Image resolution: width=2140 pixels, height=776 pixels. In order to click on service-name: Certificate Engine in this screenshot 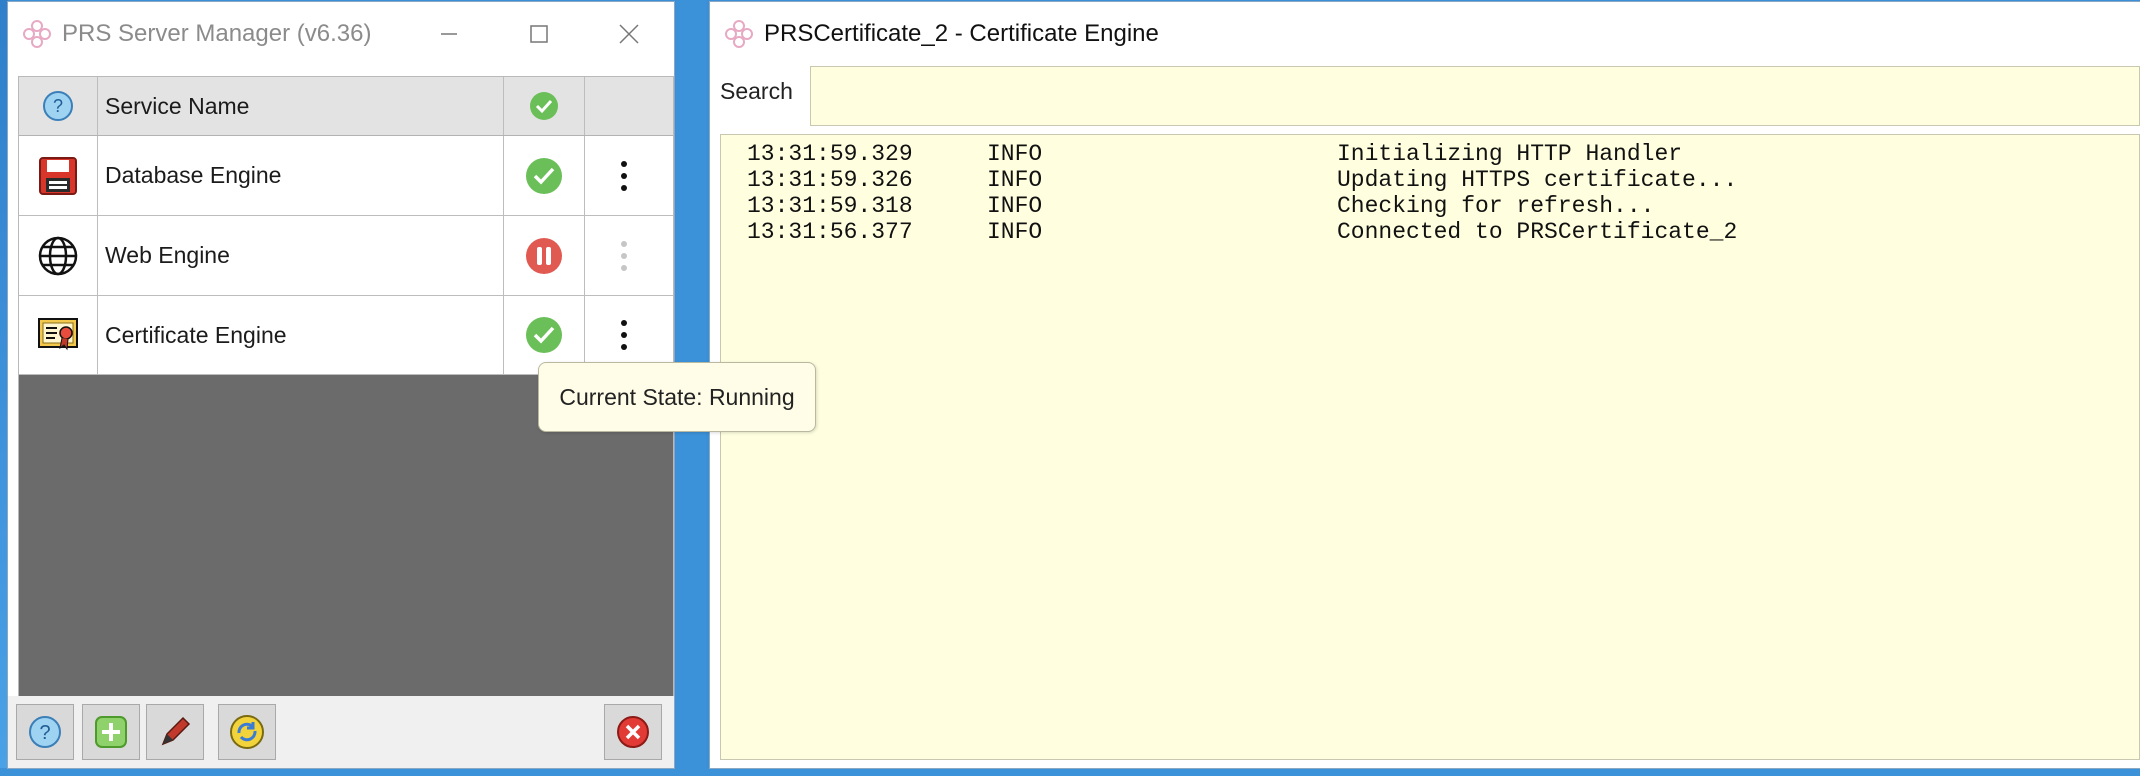, I will do `click(301, 335)`.